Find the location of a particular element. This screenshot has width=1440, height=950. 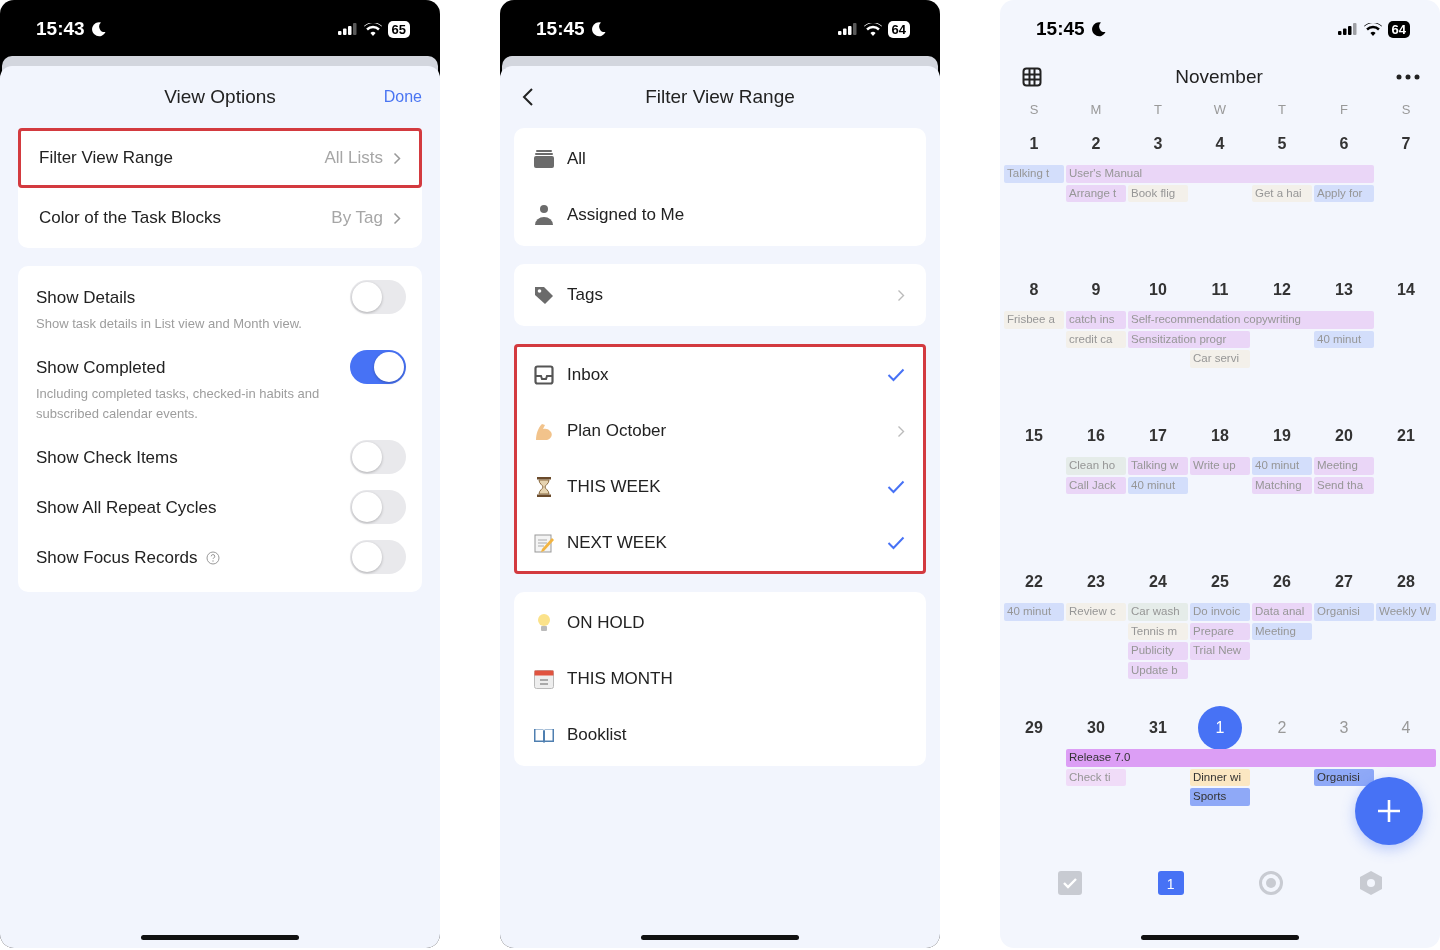

checkbox-tab-icon is located at coordinates (1070, 883).